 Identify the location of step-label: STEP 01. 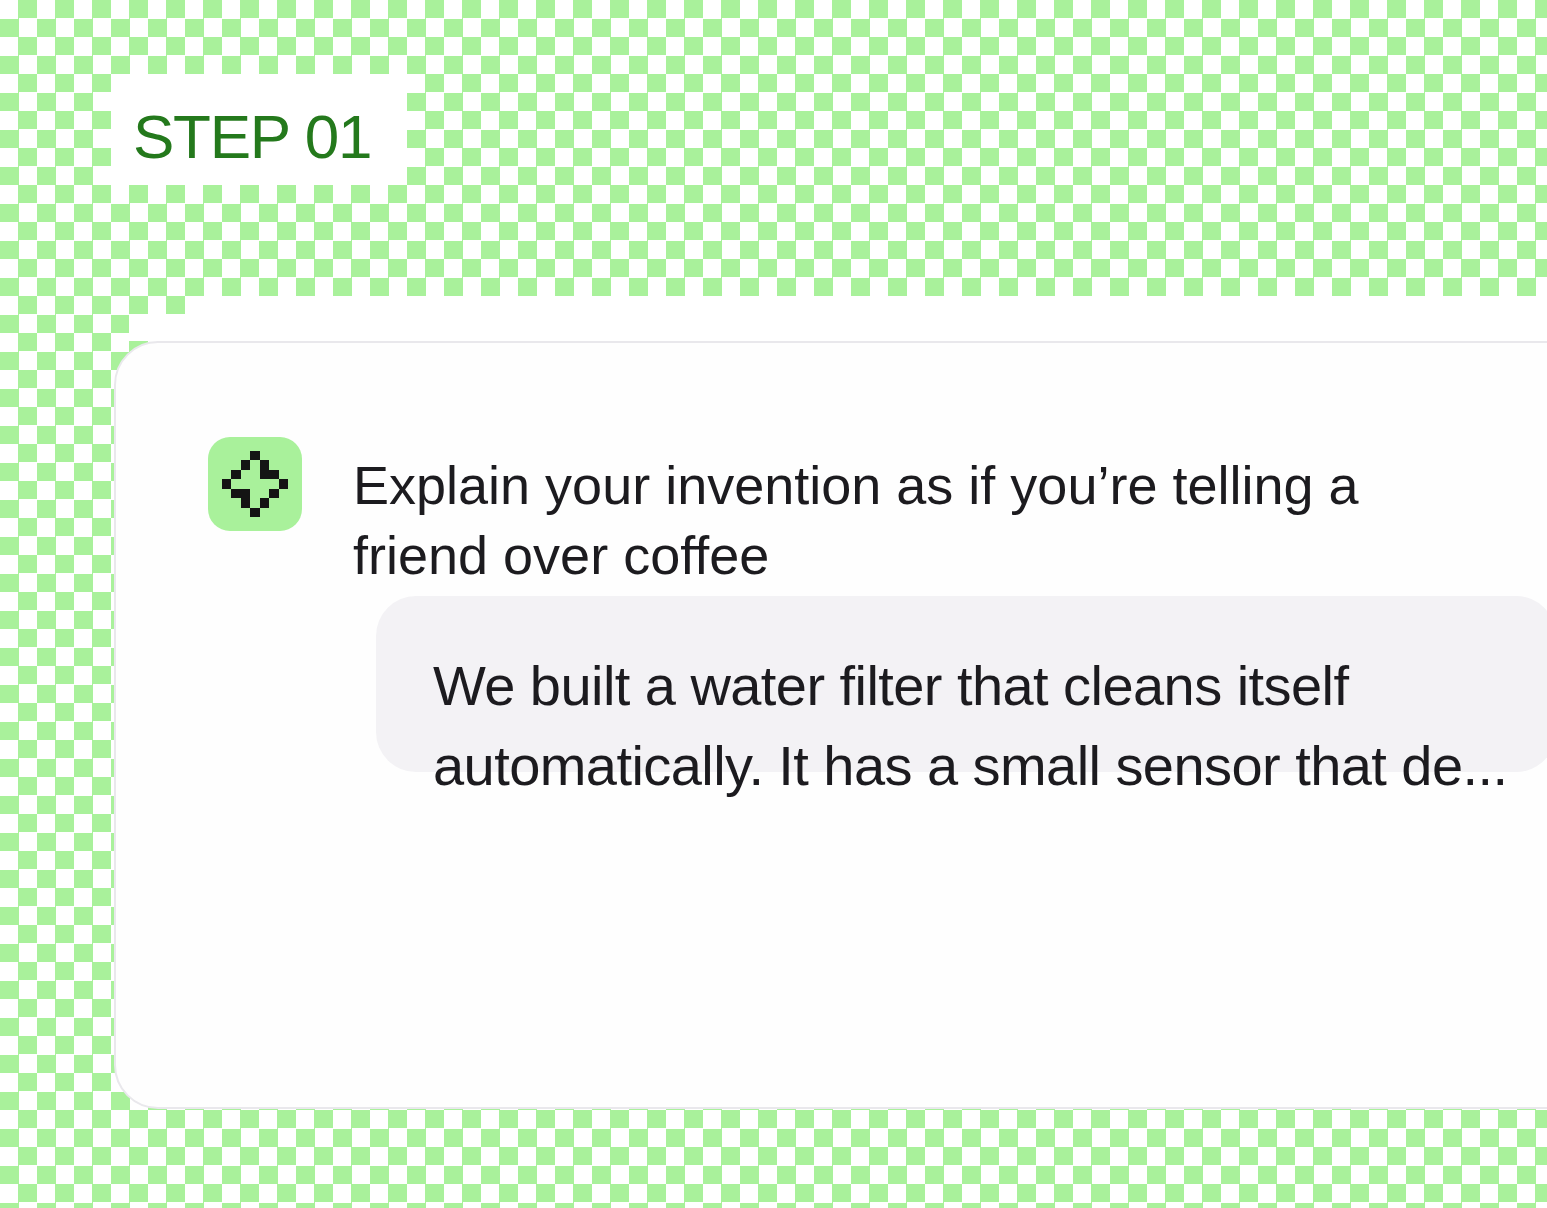
(259, 129).